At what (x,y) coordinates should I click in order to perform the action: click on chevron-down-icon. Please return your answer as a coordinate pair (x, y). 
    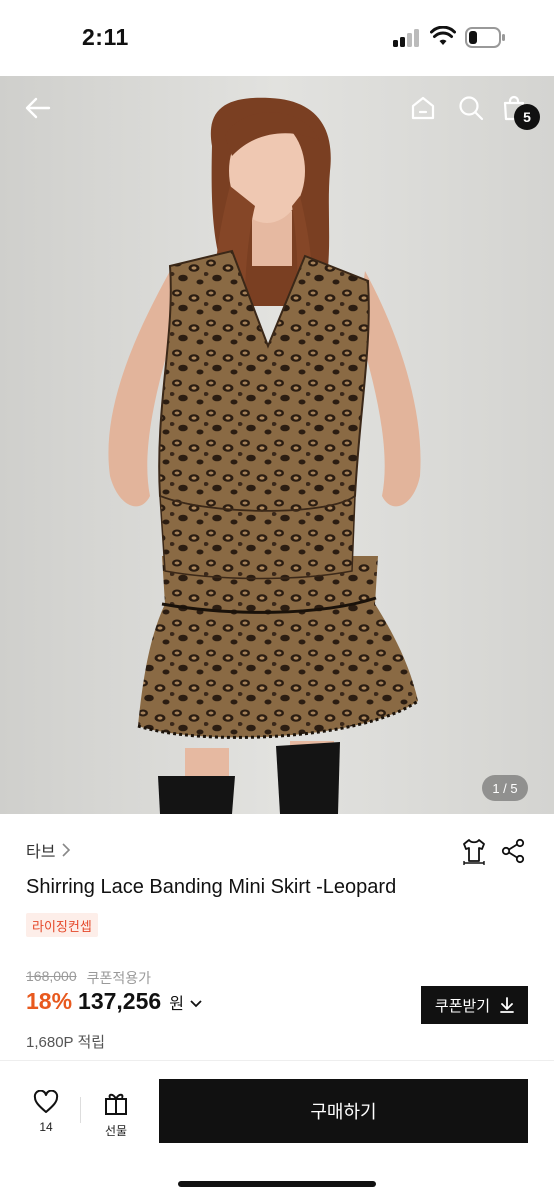
    Looking at the image, I should click on (196, 1004).